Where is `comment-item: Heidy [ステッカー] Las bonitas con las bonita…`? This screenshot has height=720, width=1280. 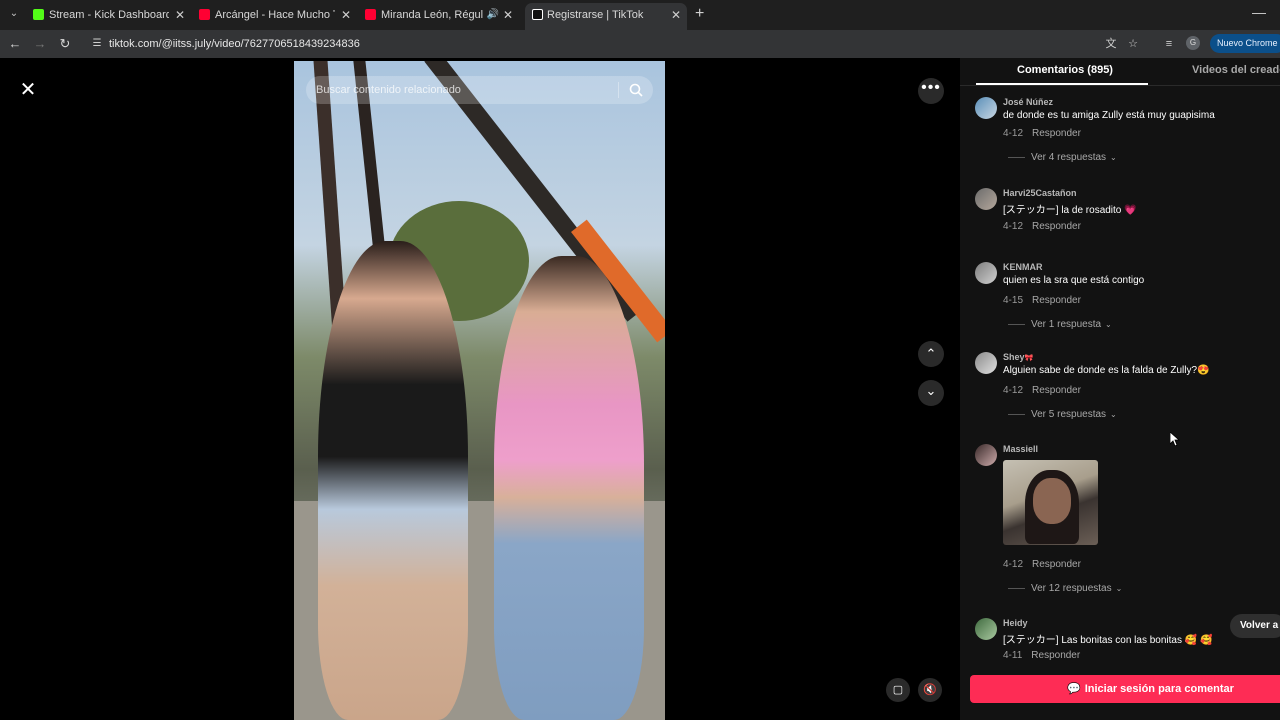
comment-item: Heidy [ステッカー] Las bonitas con las bonita… is located at coordinates (1124, 640).